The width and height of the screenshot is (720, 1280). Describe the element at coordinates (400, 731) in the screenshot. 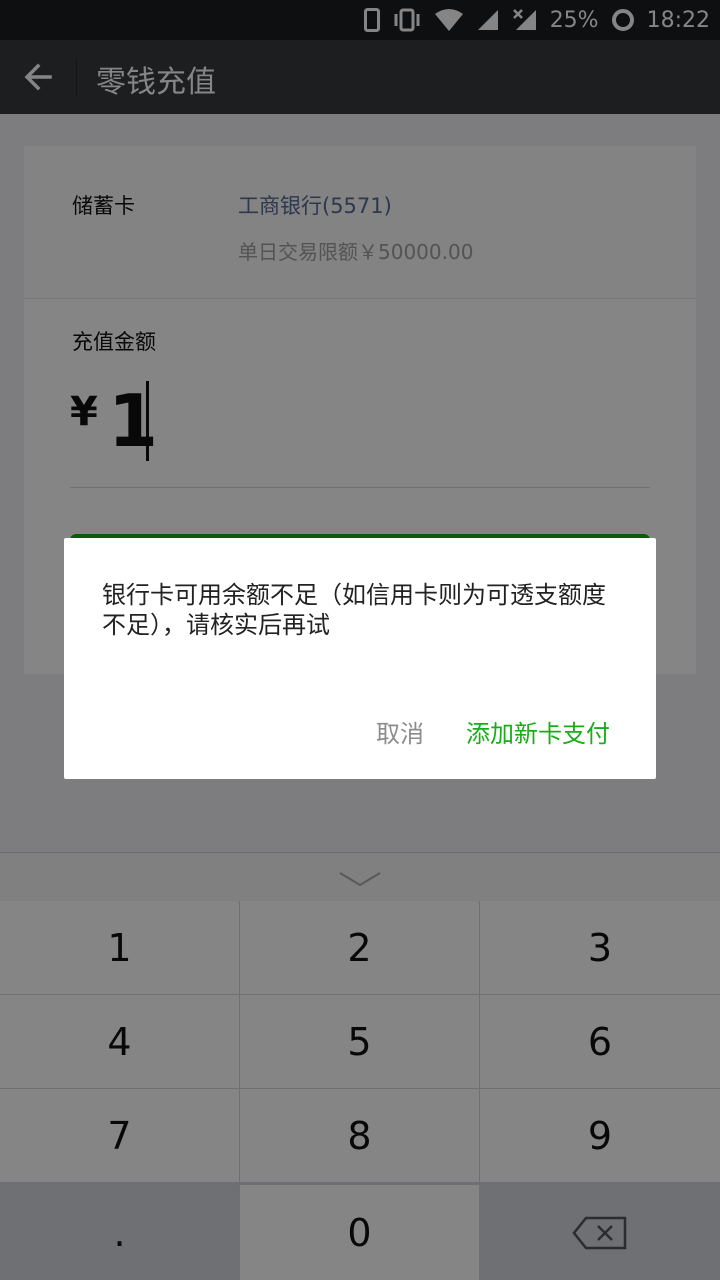

I see `cancel-button: 取消` at that location.